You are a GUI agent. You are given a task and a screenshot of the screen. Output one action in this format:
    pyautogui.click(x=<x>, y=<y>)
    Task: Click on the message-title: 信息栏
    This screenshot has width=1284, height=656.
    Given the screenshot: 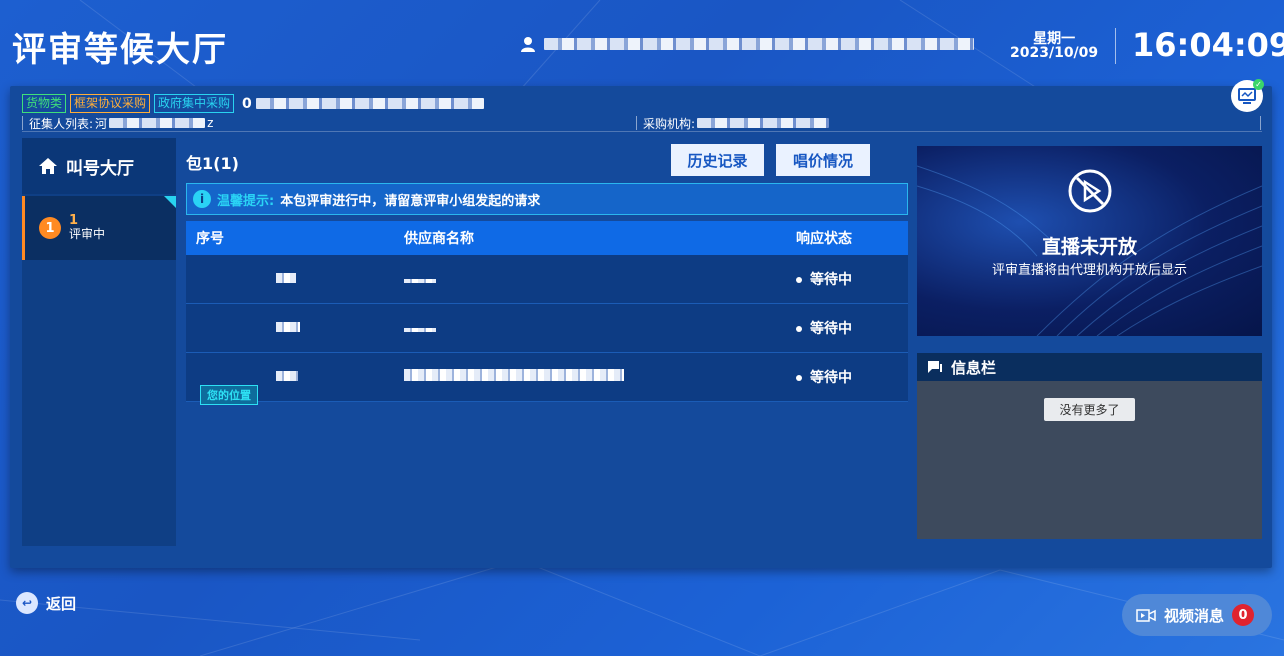 What is the action you would take?
    pyautogui.click(x=974, y=367)
    